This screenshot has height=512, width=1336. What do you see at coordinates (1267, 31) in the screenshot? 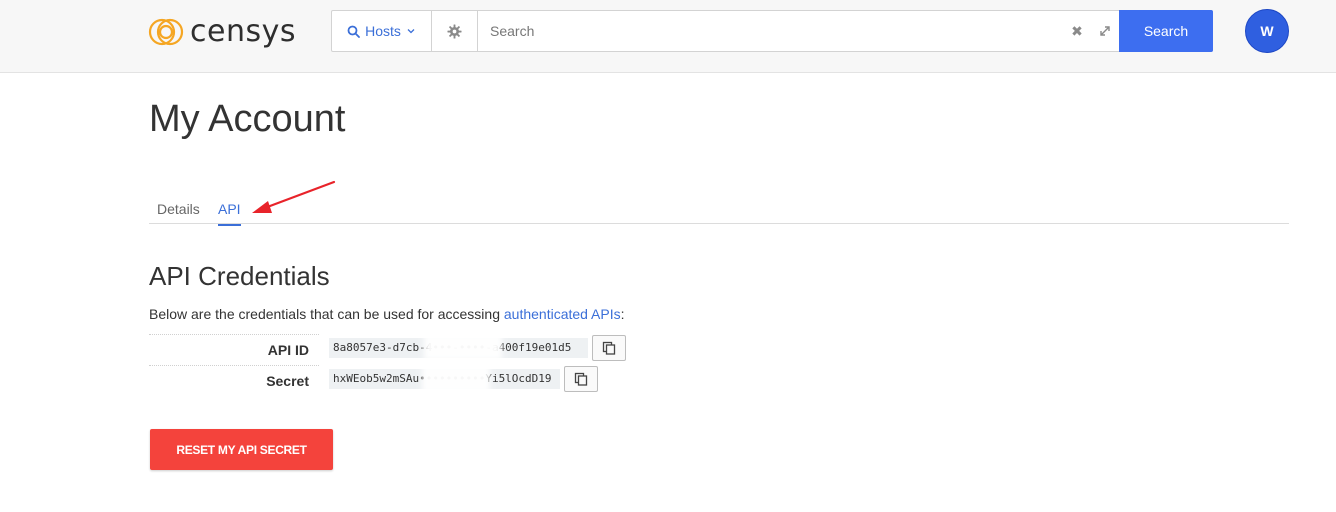
I see `user-avatar: W` at bounding box center [1267, 31].